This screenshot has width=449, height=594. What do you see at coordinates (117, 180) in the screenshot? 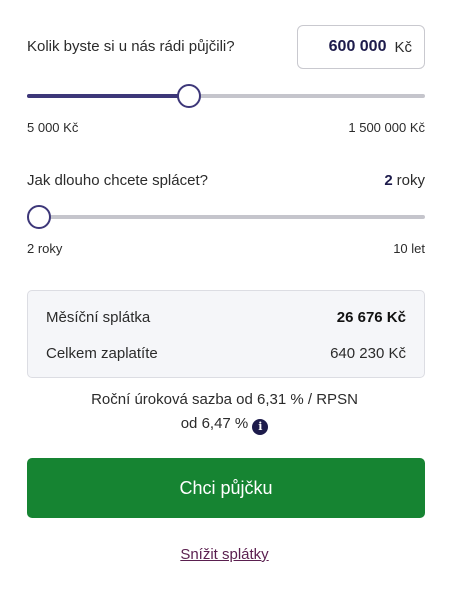
I see `loan-term-question: Jak dlouho chcete splácet?` at bounding box center [117, 180].